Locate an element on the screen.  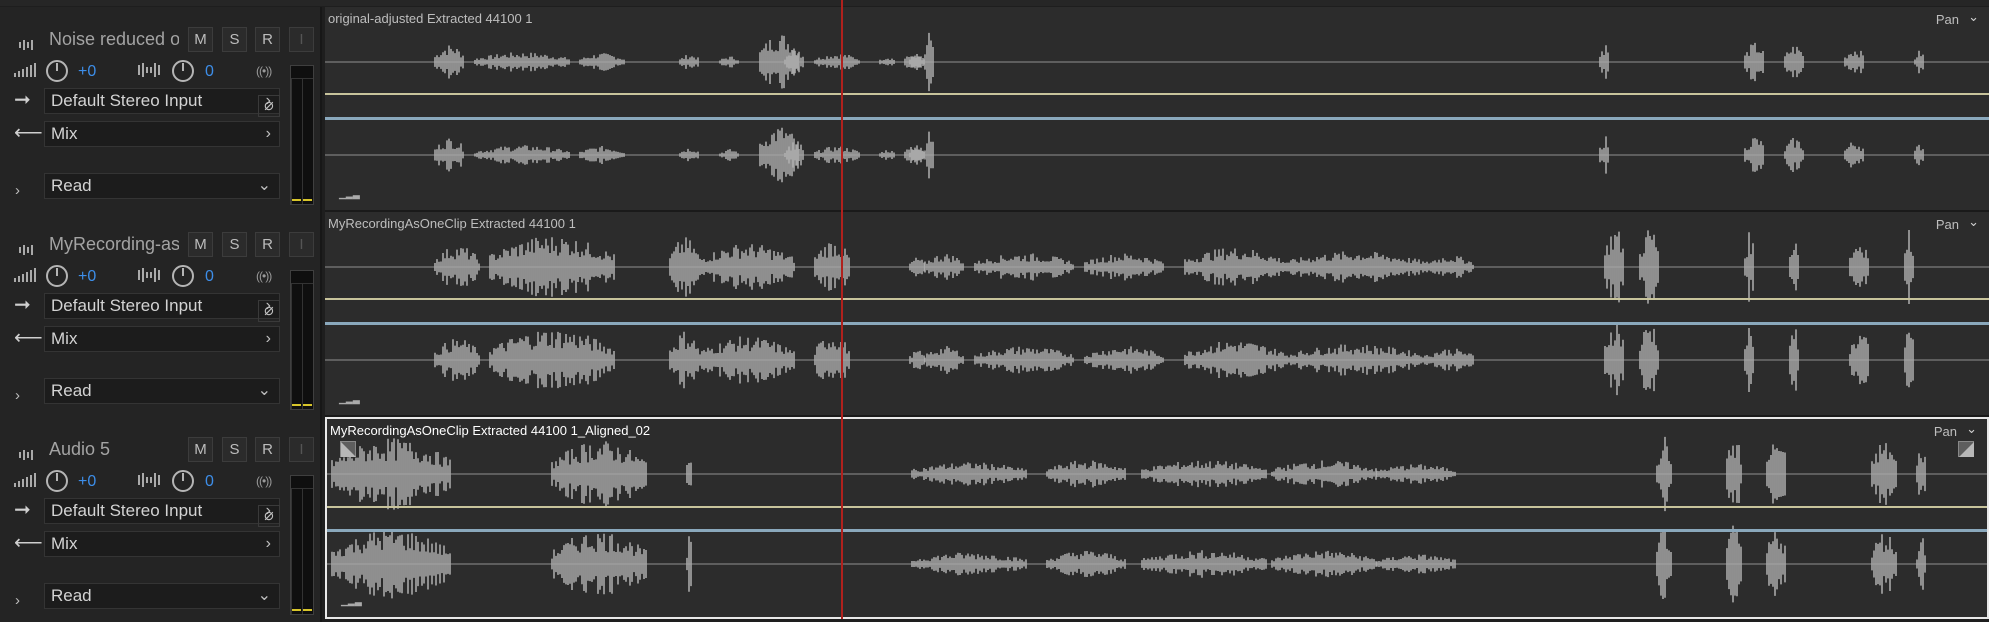
track-name: MyRecording-as- is located at coordinates (114, 244).